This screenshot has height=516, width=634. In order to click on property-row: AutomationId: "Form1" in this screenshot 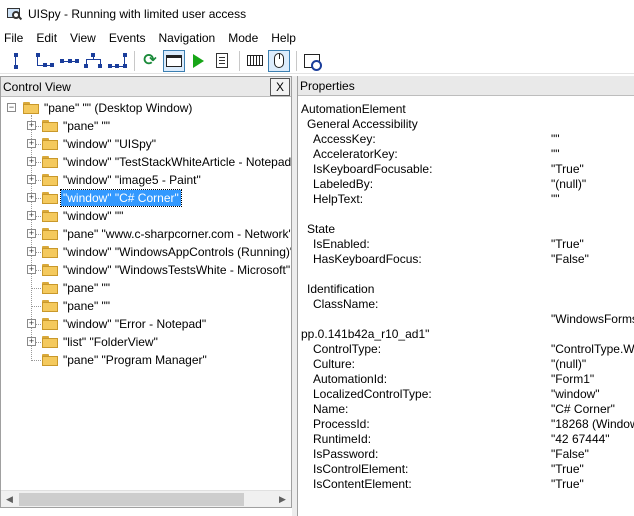, I will do `click(466, 379)`.